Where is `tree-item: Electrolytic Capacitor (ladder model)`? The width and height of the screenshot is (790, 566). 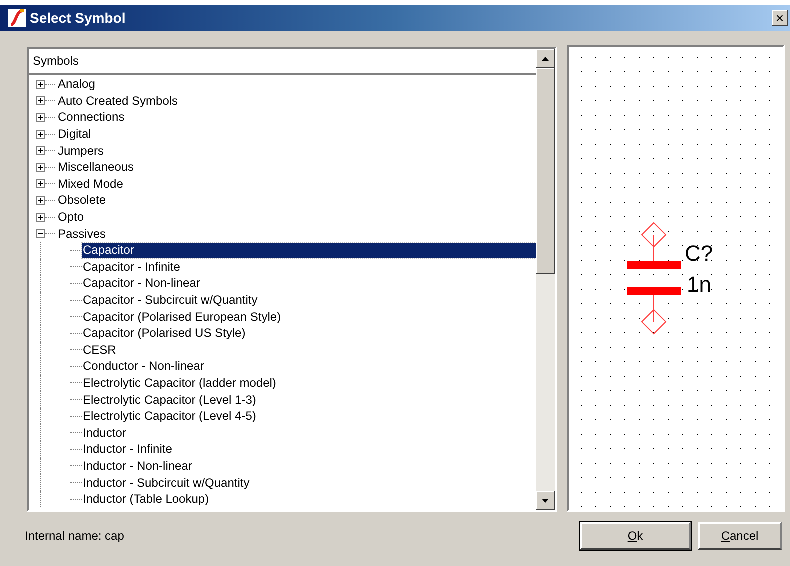
tree-item: Electrolytic Capacitor (ladder model) is located at coordinates (180, 383).